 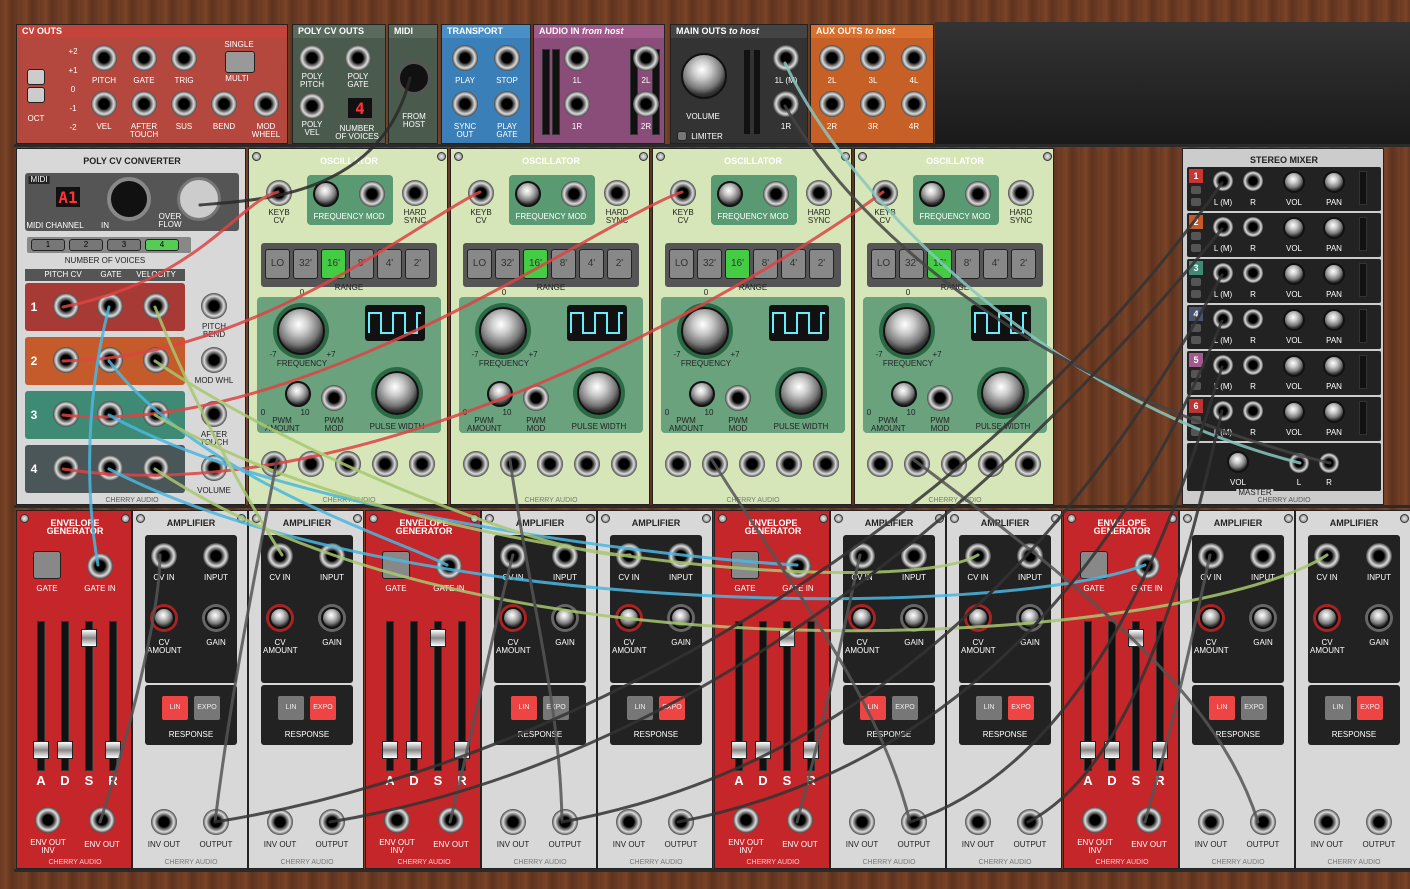 I want to click on octave-down-button, so click(x=36, y=95).